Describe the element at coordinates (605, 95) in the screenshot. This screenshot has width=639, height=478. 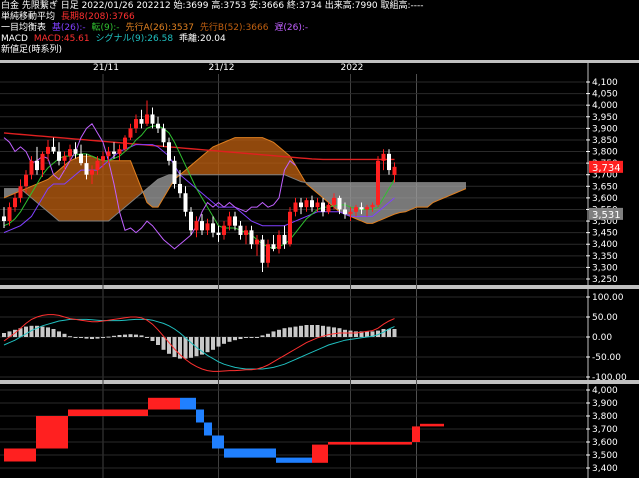
I see `price-tick-label: 4,050` at that location.